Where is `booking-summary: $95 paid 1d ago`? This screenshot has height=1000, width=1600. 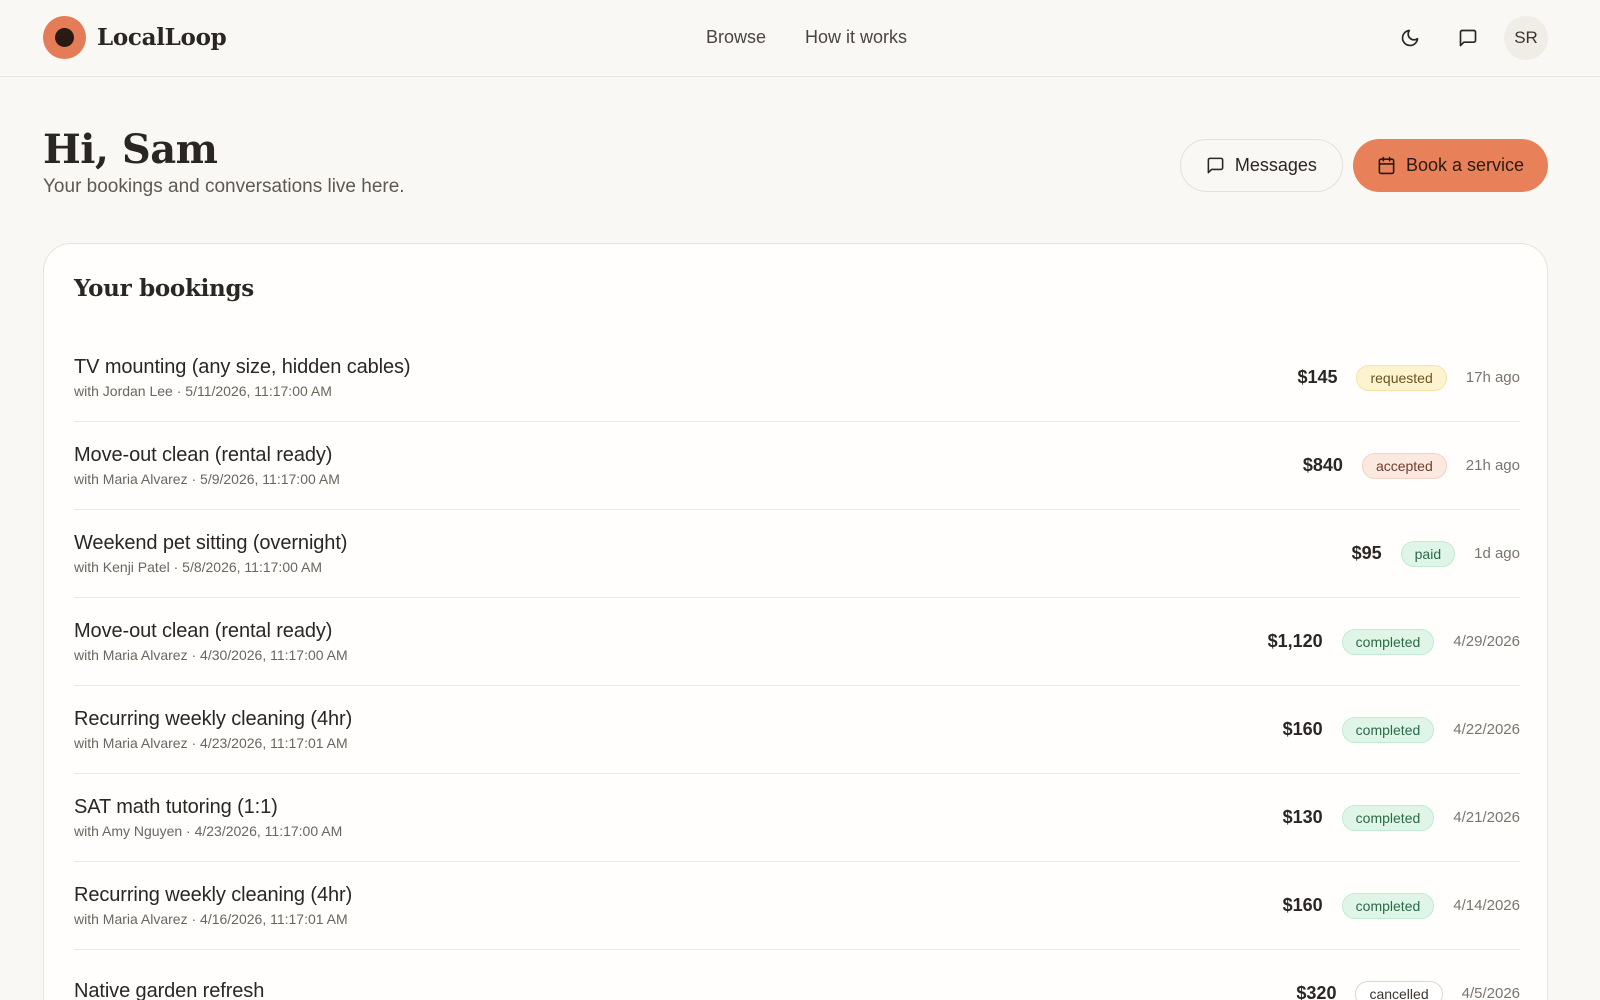
booking-summary: $95 paid 1d ago is located at coordinates (1435, 553).